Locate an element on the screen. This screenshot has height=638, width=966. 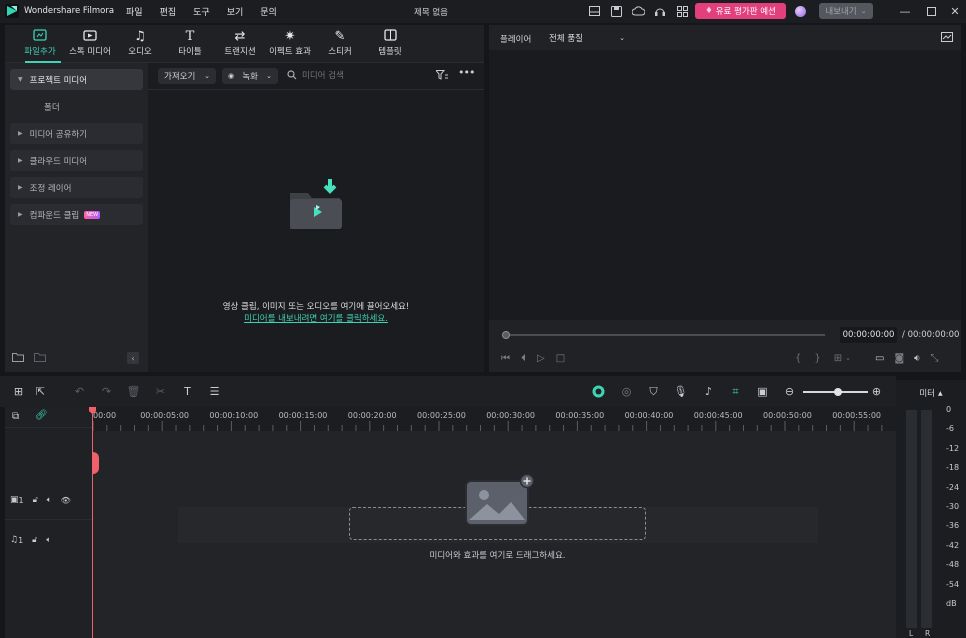
meter-header: 미터 ▲ is located at coordinates (931, 393).